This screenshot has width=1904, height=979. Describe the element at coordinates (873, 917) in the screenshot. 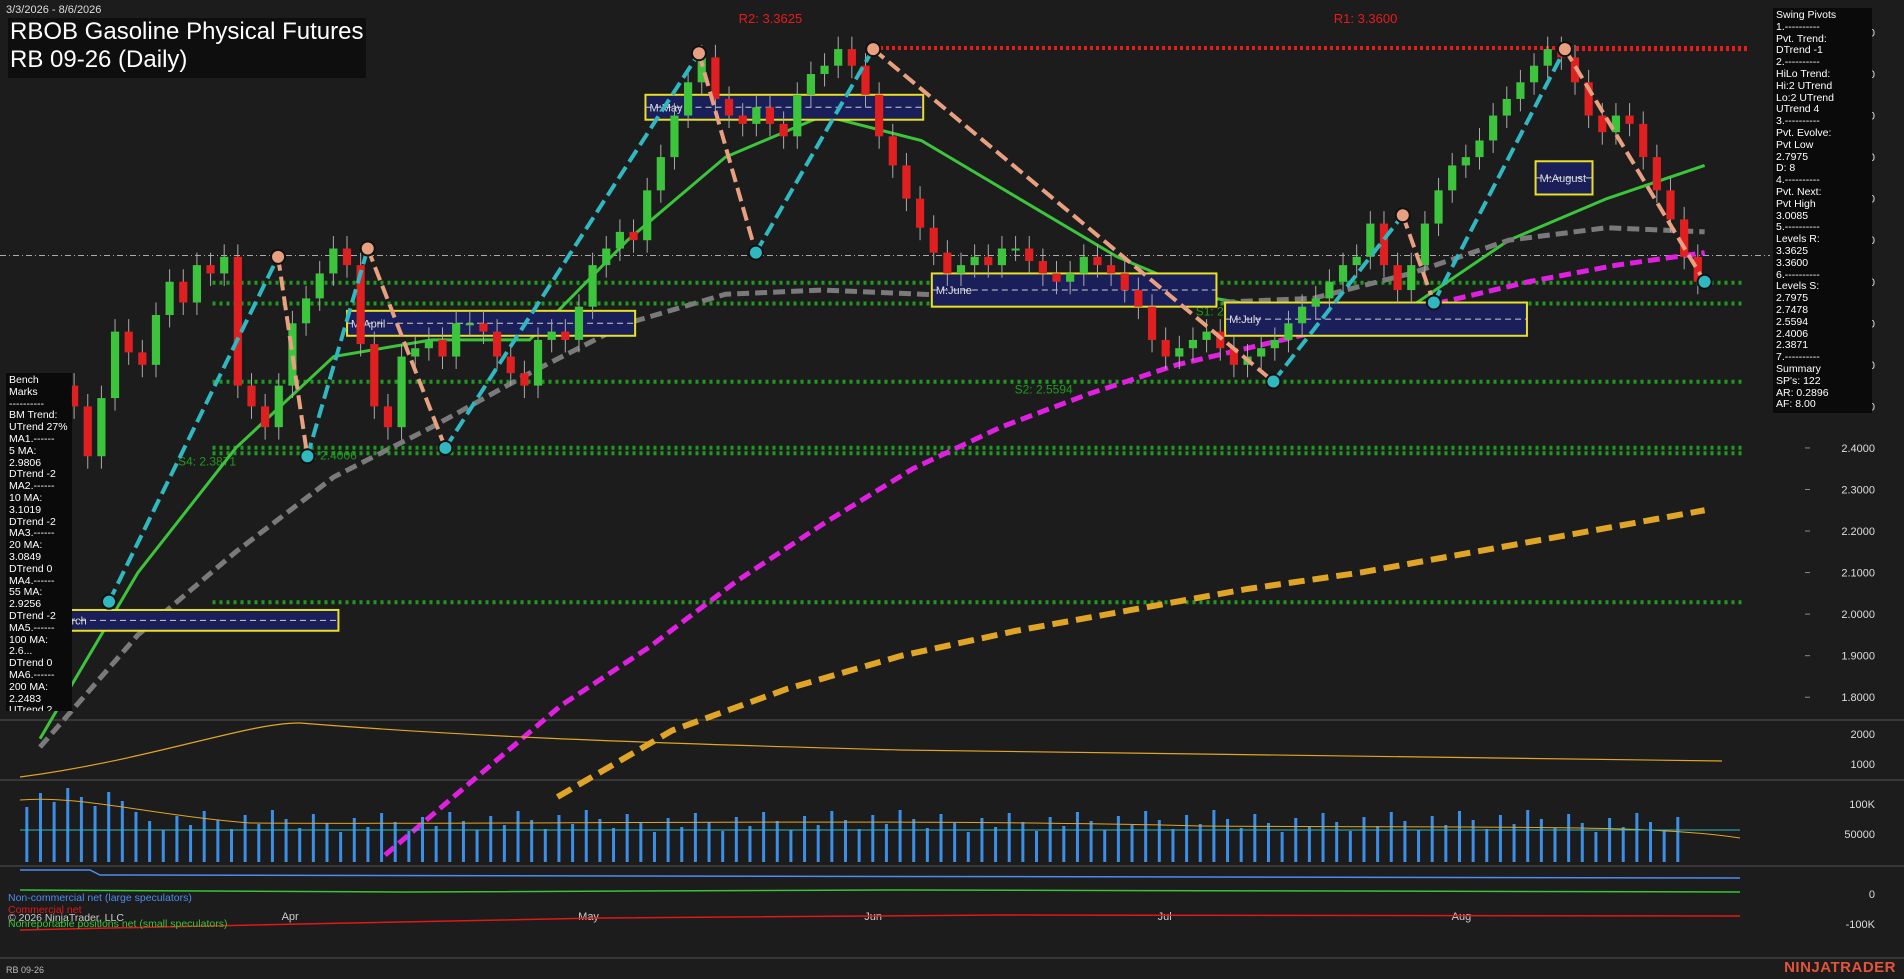

I see `x-tick-label: Jun` at that location.